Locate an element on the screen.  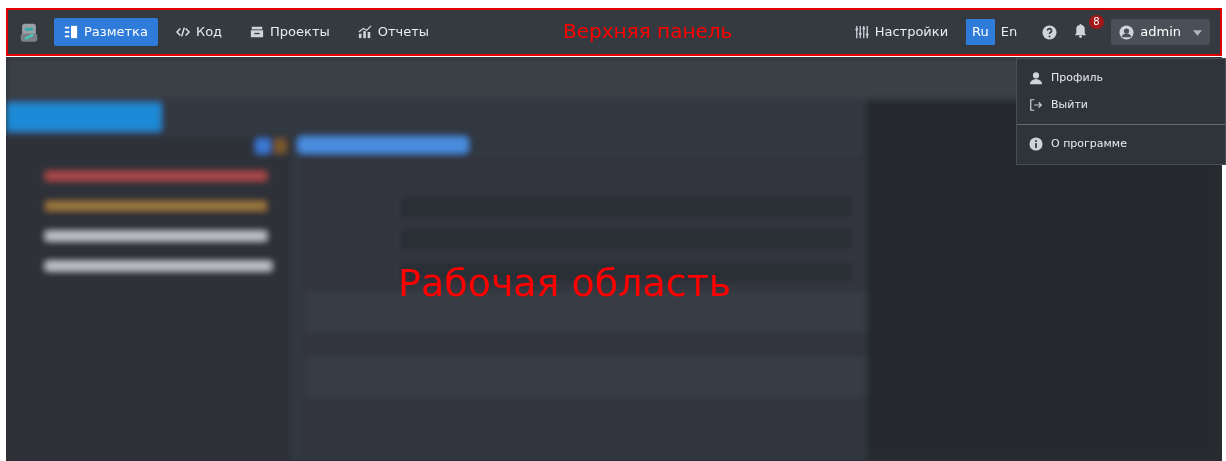
nav-tab: Код is located at coordinates (199, 32).